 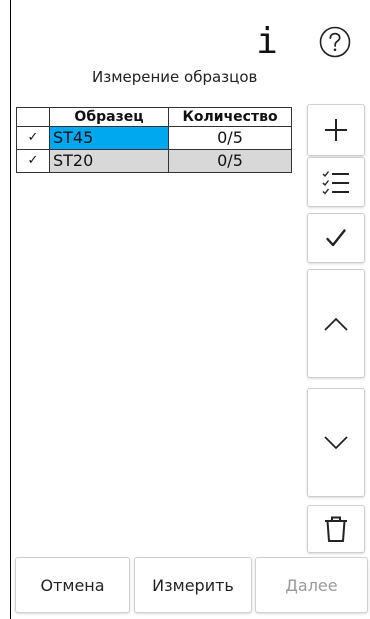 What do you see at coordinates (193, 585) in the screenshot?
I see `measure-button: Измерить` at bounding box center [193, 585].